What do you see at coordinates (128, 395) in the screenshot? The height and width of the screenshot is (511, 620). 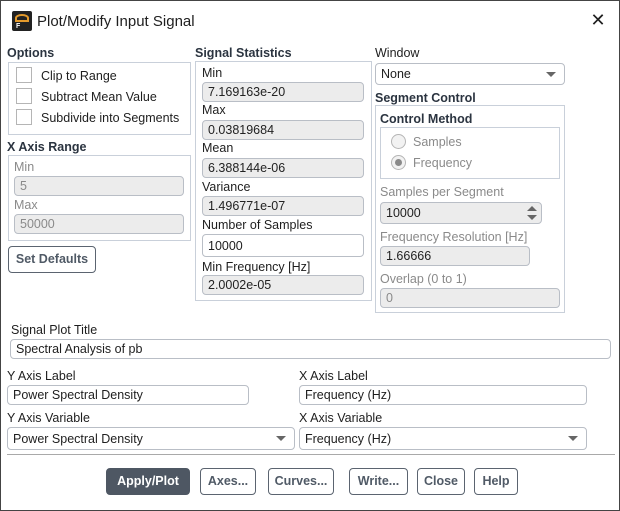 I see `y-axis-label-input: Power Spectral Density` at bounding box center [128, 395].